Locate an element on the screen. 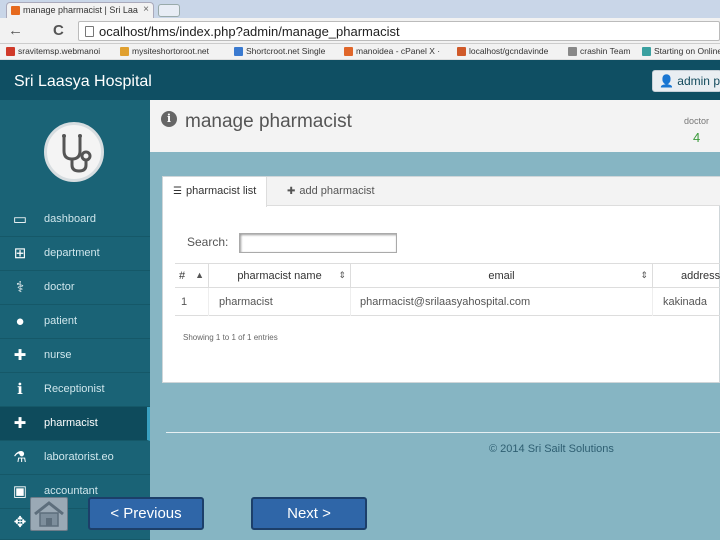 The image size is (720, 540). page-header: i manage pharmacist doctor 4 is located at coordinates (435, 126).